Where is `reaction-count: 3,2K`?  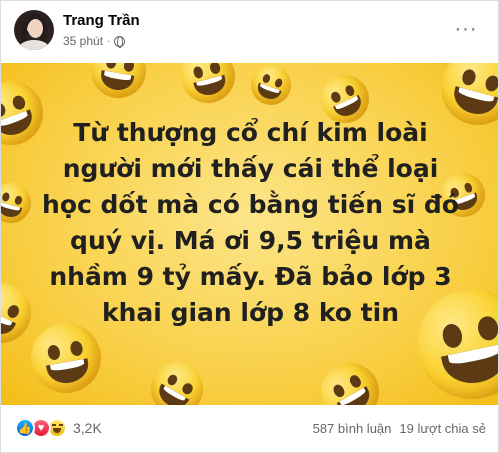
reaction-count: 3,2K is located at coordinates (87, 428).